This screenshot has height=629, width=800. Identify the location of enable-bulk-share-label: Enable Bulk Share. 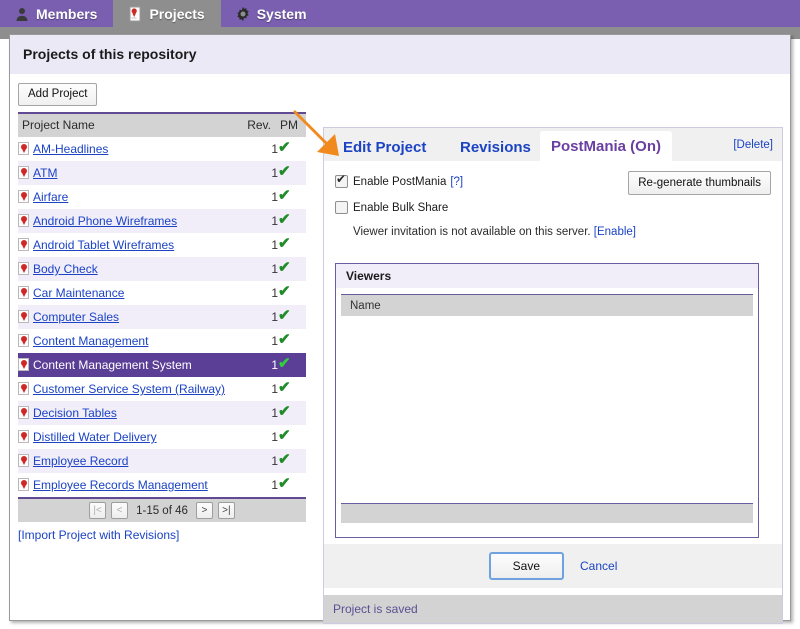
(401, 207).